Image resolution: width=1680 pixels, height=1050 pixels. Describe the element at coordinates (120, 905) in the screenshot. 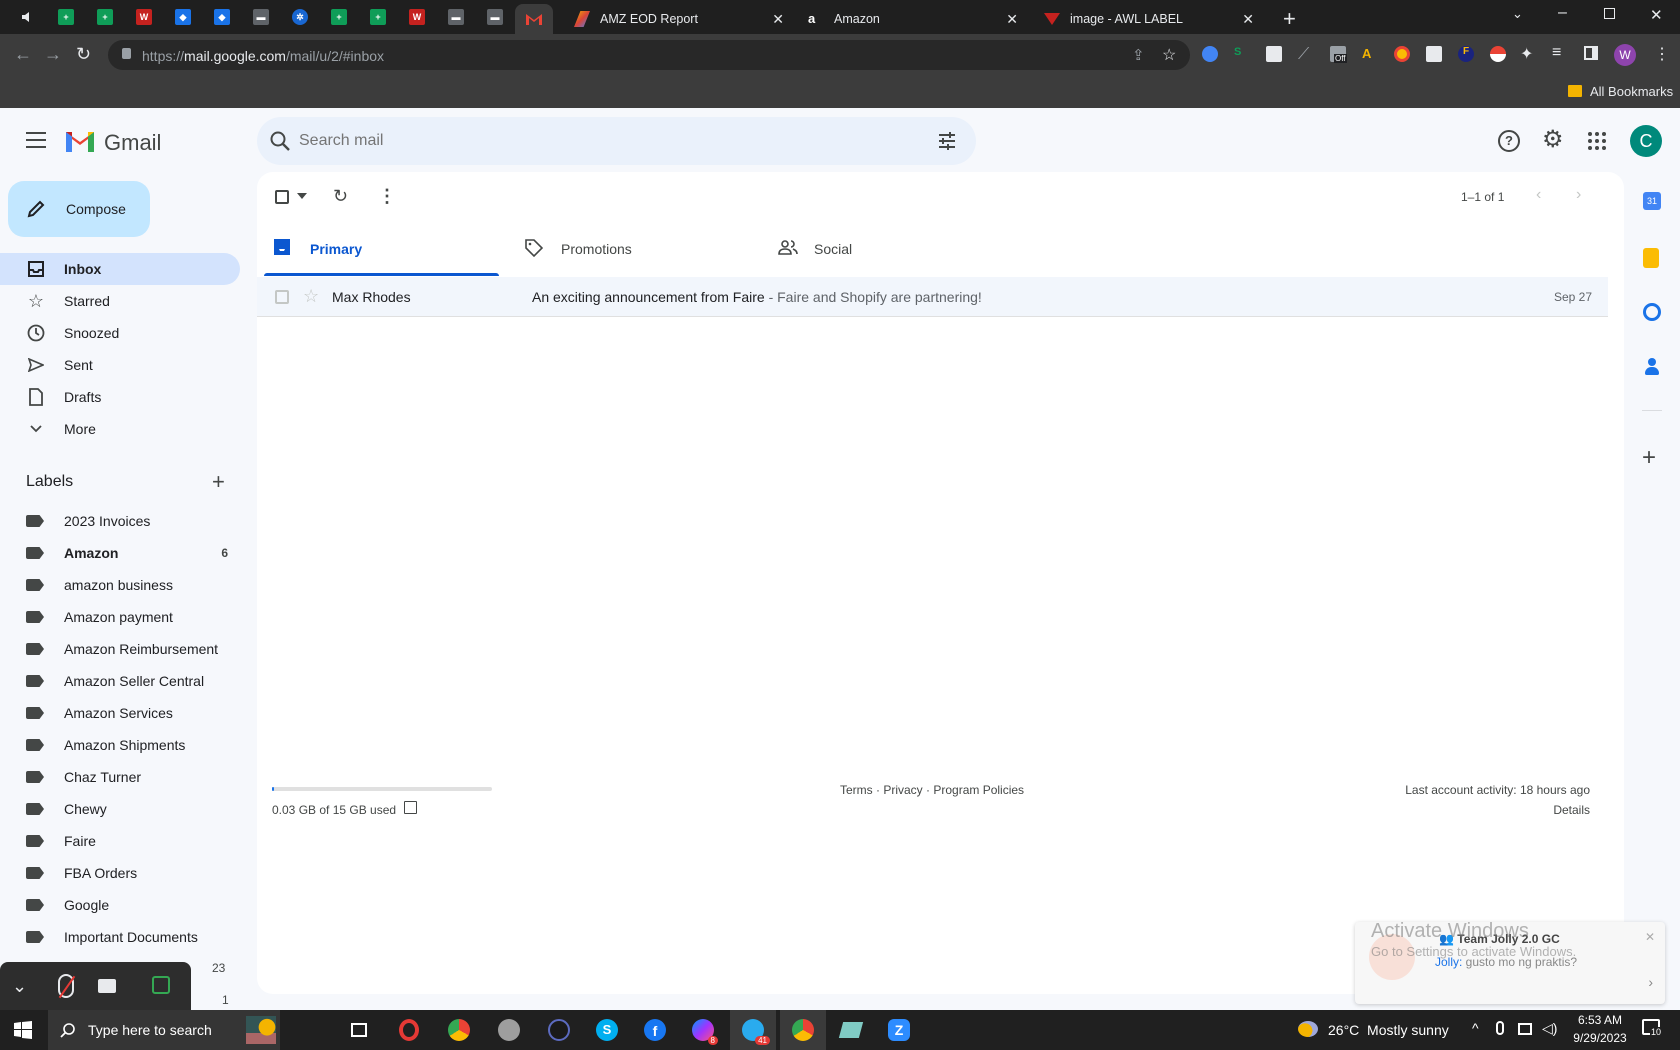

I see `label-item: Google` at that location.